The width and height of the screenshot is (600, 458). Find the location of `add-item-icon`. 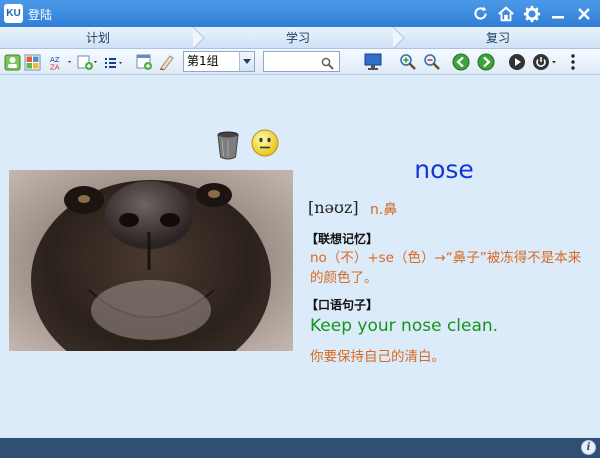

add-item-icon is located at coordinates (87, 62).